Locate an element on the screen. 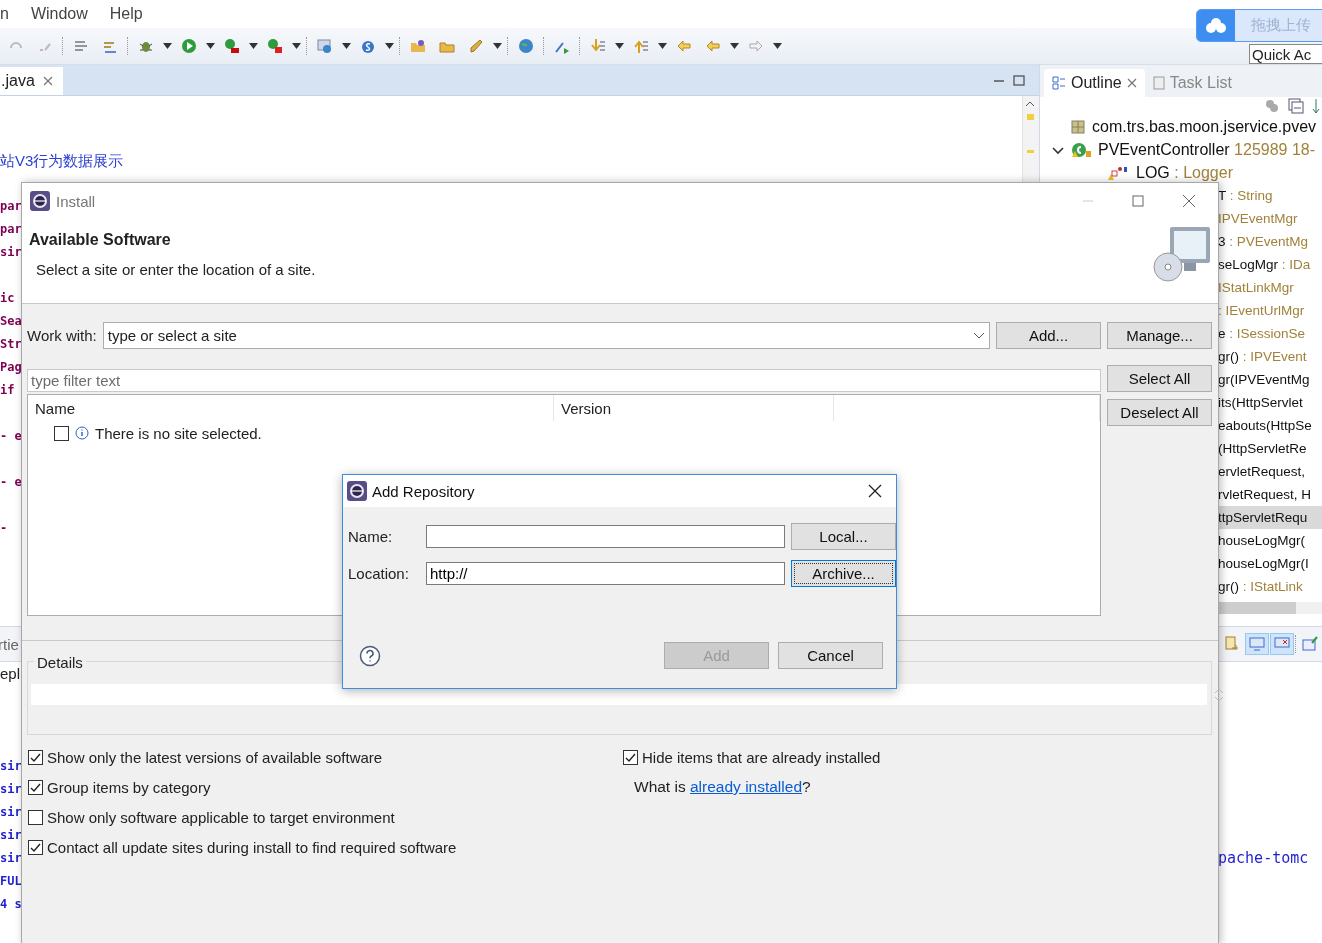 The image size is (1322, 943). outline-item-label: rvletRequest, H is located at coordinates (1265, 494).